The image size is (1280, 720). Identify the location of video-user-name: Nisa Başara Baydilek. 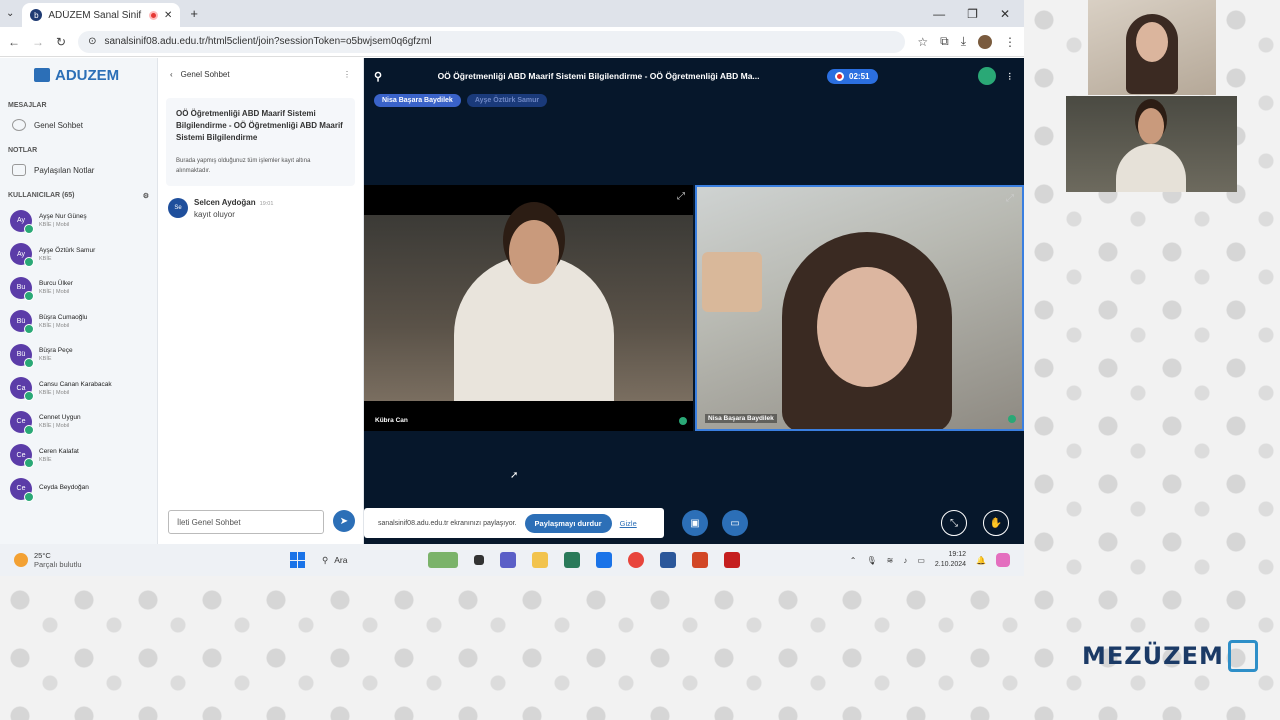
(741, 418).